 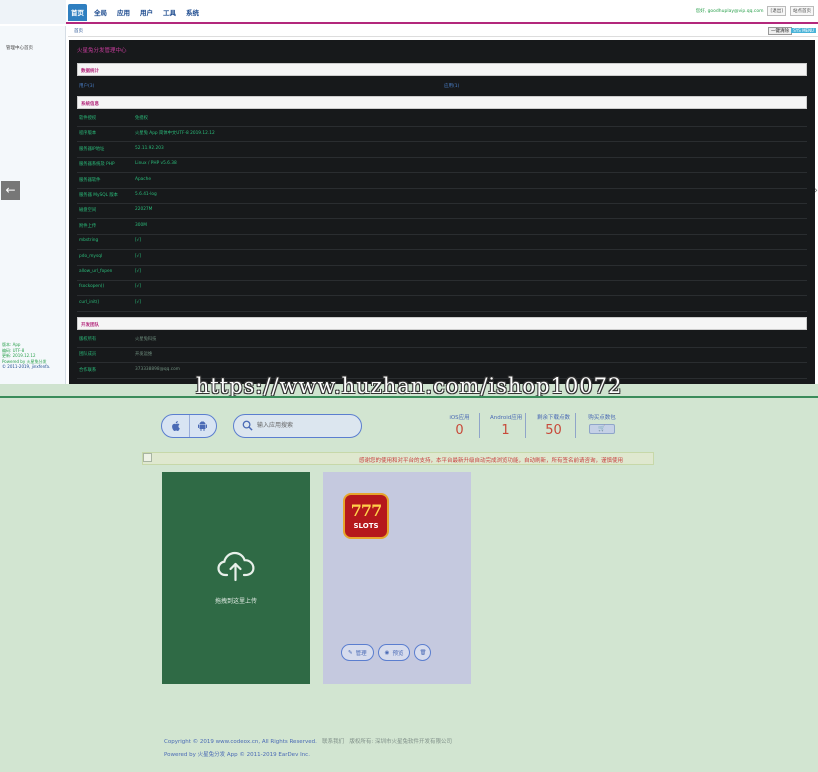 What do you see at coordinates (144, 355) in the screenshot?
I see `team-row-value: 开发运维` at bounding box center [144, 355].